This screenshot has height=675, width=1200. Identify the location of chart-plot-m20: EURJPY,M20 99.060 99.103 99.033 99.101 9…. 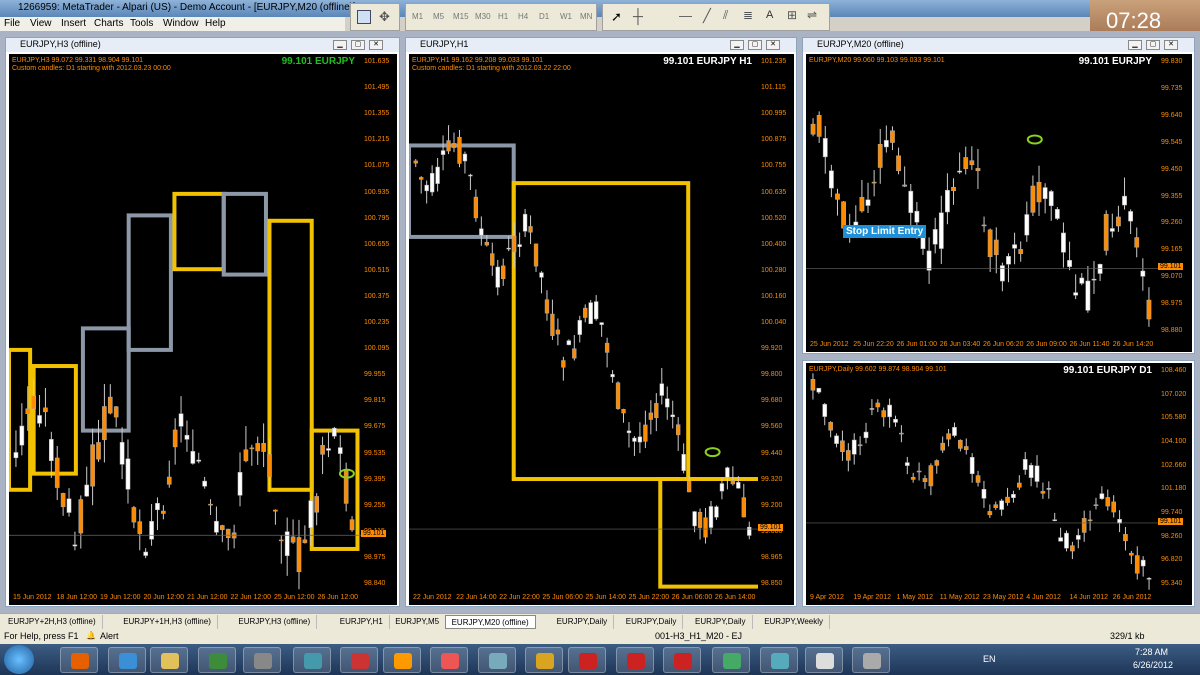
(982, 196).